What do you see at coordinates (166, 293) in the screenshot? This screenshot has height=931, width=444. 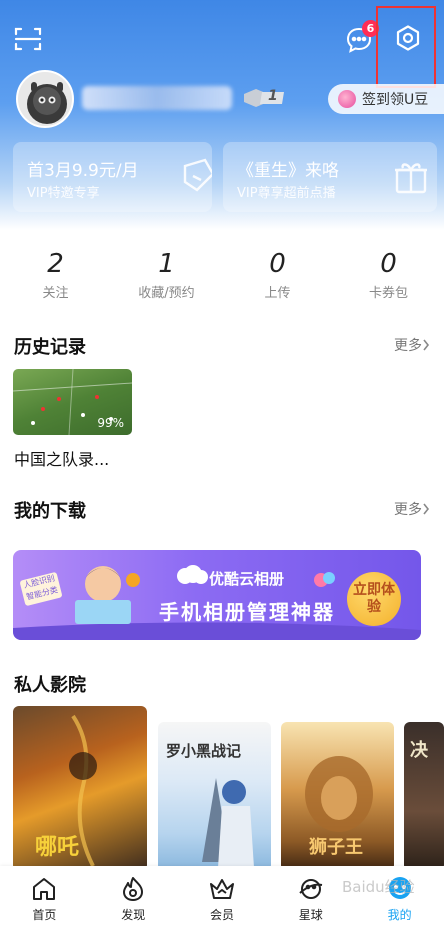 I see `stat-label: 收藏/预约` at bounding box center [166, 293].